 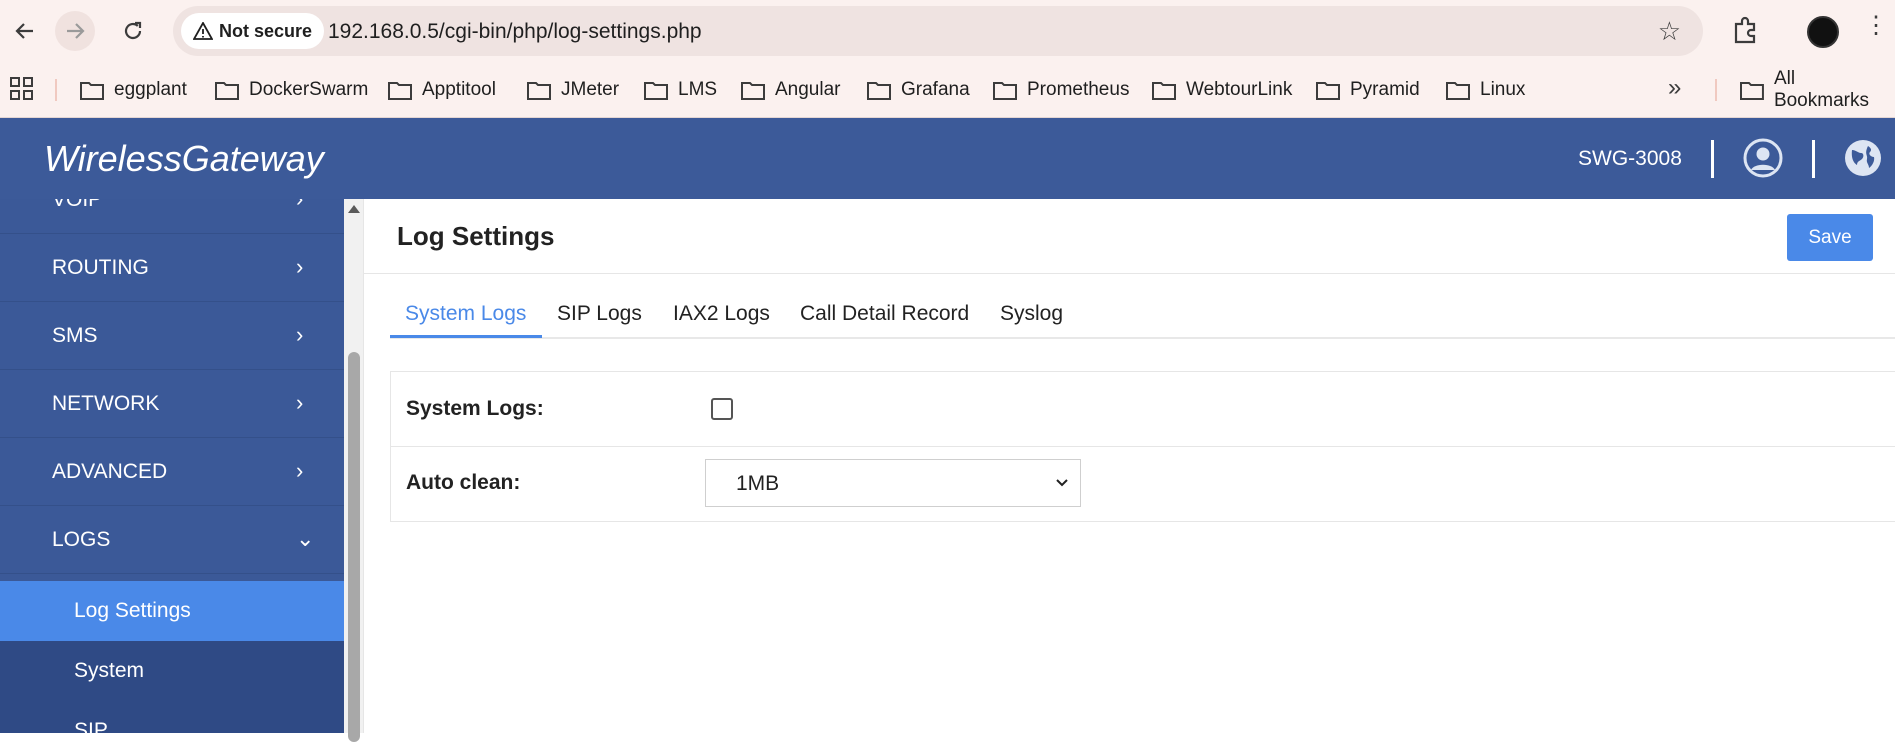 I want to click on tab-system-logs: System Logs, so click(x=465, y=314).